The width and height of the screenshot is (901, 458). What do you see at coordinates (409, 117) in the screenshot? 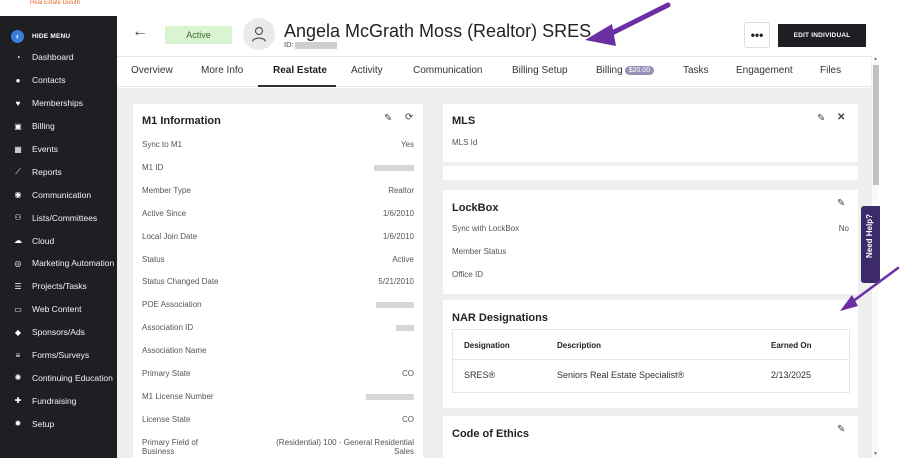
I see `refresh-icon: ⟳` at bounding box center [409, 117].